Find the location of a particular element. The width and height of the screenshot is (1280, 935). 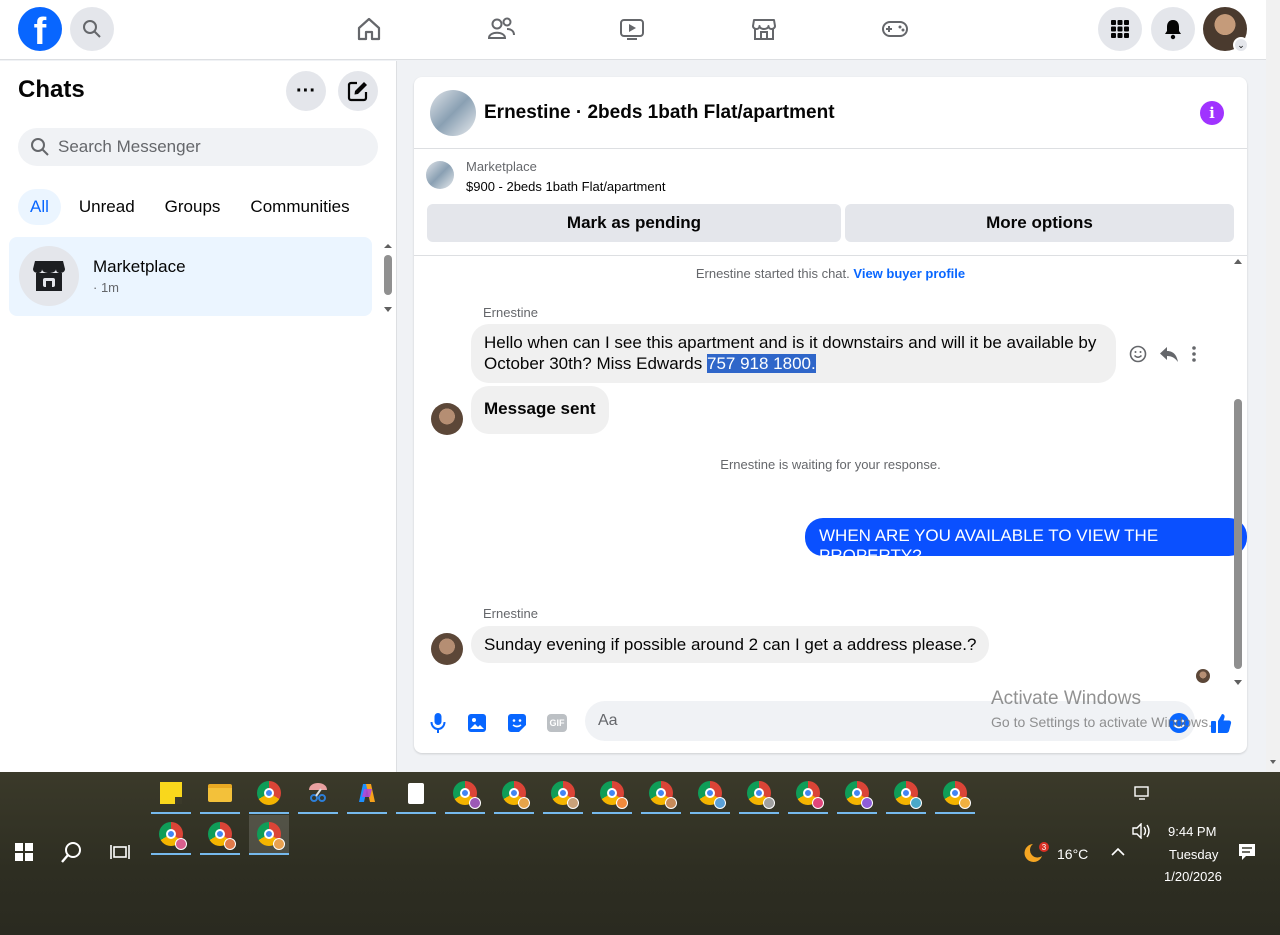

weather-alert-badge: 3 is located at coordinates (1044, 847).